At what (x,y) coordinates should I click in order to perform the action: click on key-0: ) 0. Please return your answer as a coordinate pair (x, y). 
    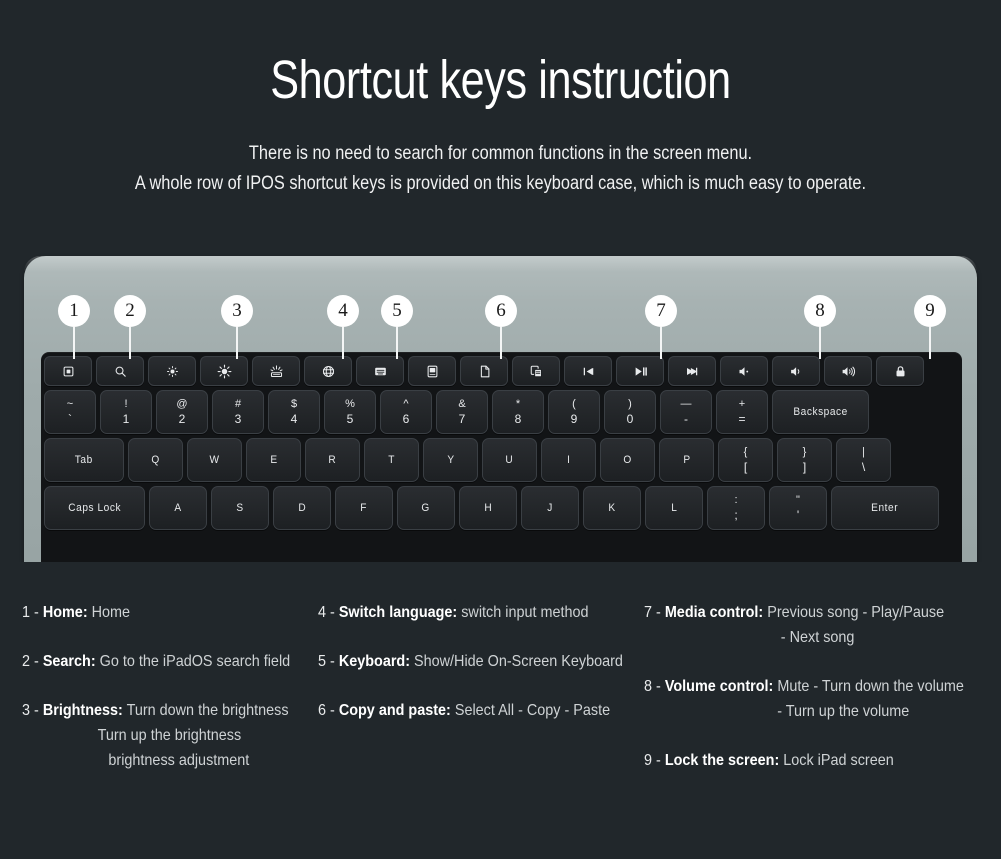
    Looking at the image, I should click on (630, 412).